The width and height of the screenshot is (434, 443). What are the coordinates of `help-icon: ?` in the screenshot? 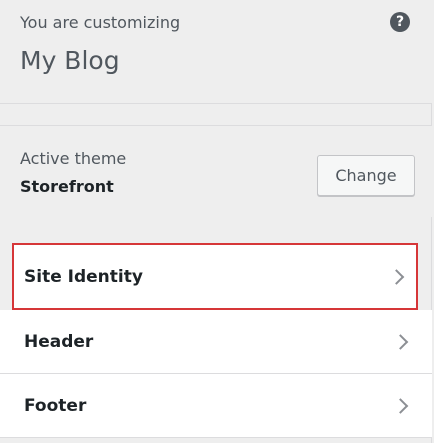 It's located at (400, 22).